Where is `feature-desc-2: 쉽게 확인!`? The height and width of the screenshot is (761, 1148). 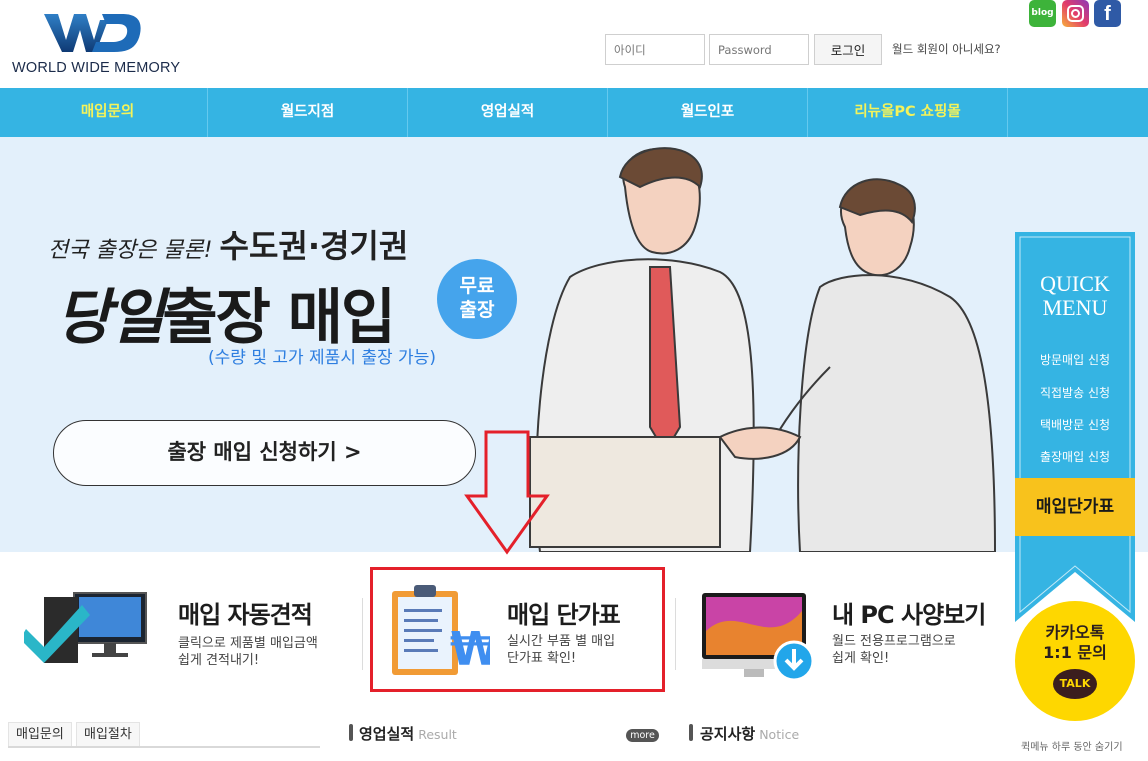 feature-desc-2: 쉽게 확인! is located at coordinates (861, 658).